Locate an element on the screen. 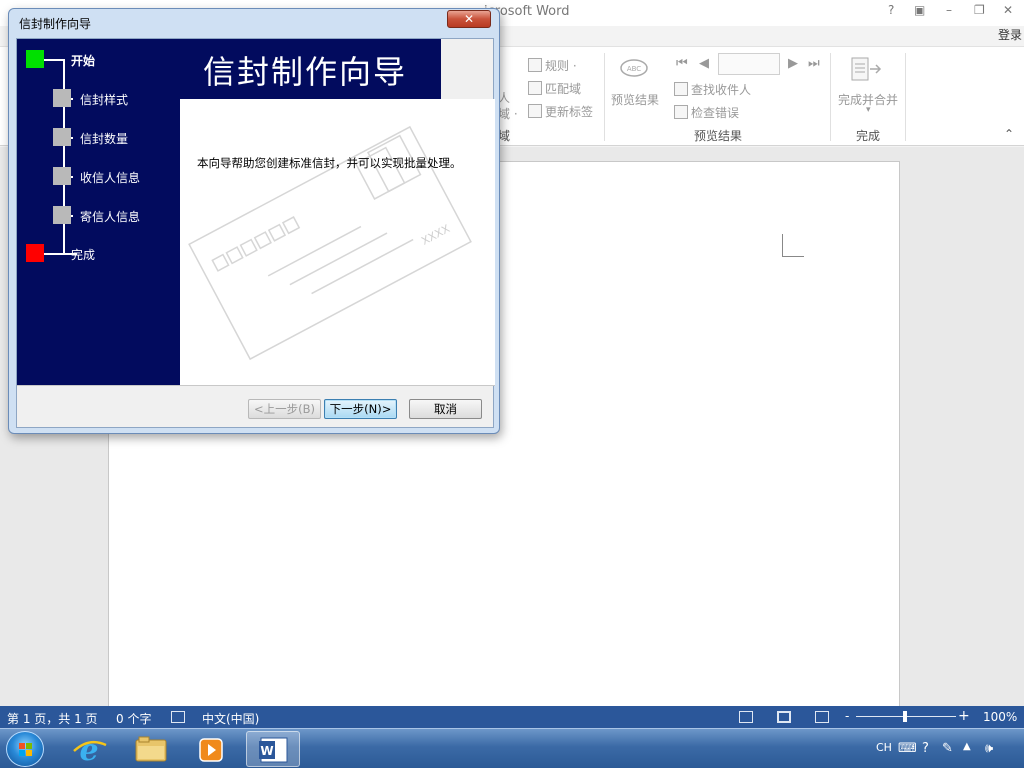 The image size is (1024, 768). zoom-level: 100% is located at coordinates (1000, 717).